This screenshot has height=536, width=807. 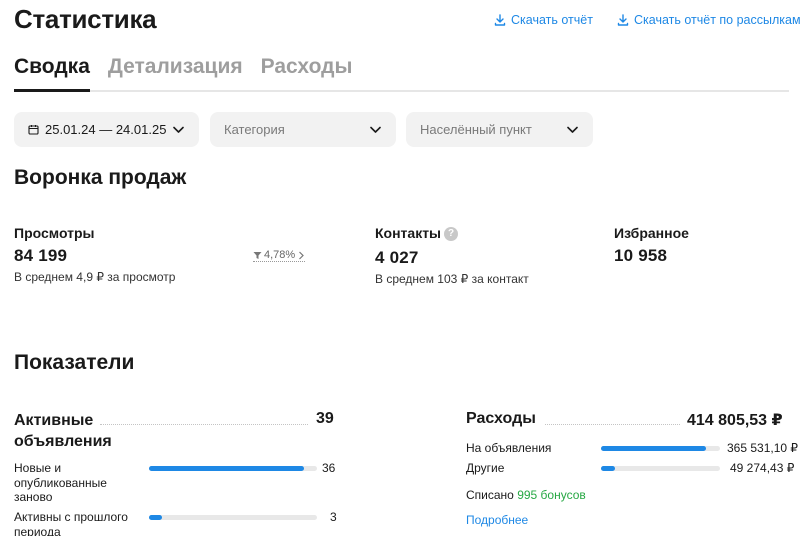 I want to click on download-mailing-report-label: Скачать отчёт по рассылкам, so click(x=717, y=20).